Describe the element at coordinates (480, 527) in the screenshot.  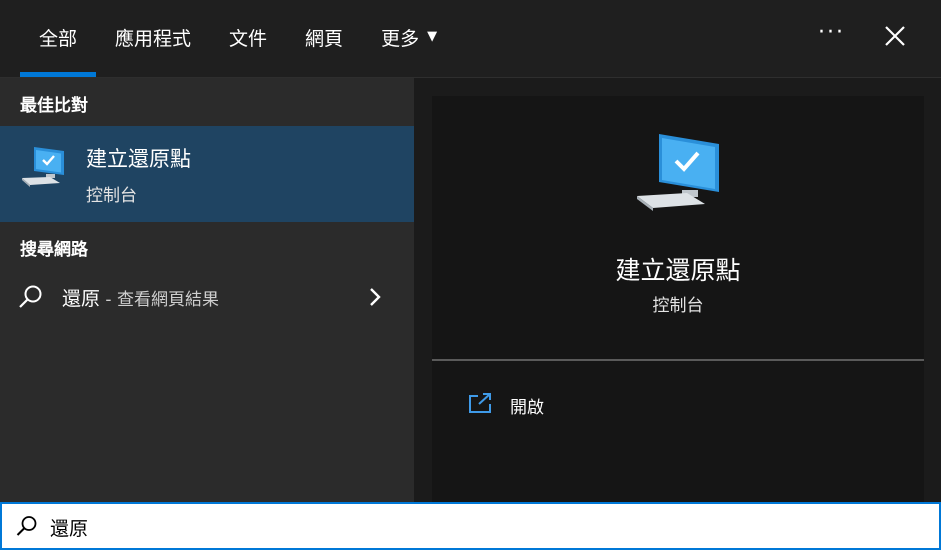
I see `search-input` at that location.